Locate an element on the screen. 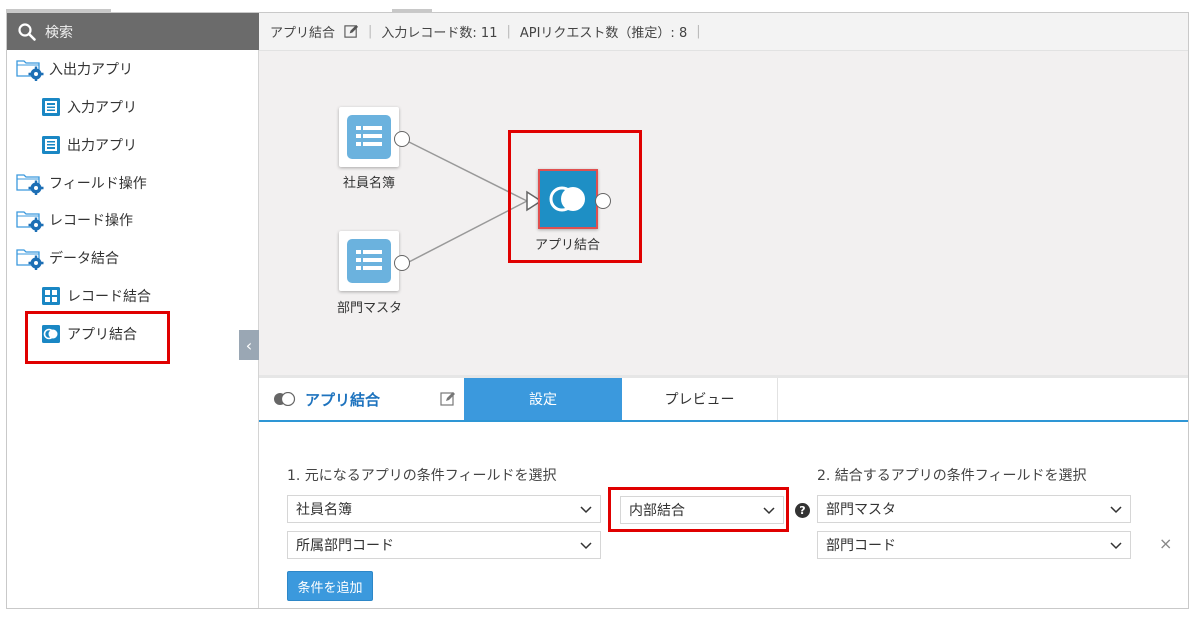 The image size is (1200, 622). search-label: 検索 is located at coordinates (59, 32).